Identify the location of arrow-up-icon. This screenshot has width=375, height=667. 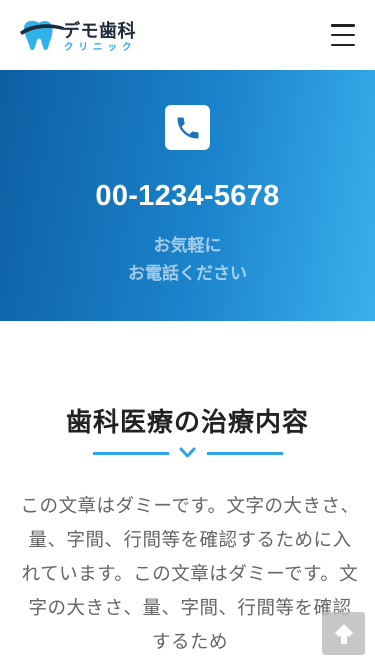
(343, 633).